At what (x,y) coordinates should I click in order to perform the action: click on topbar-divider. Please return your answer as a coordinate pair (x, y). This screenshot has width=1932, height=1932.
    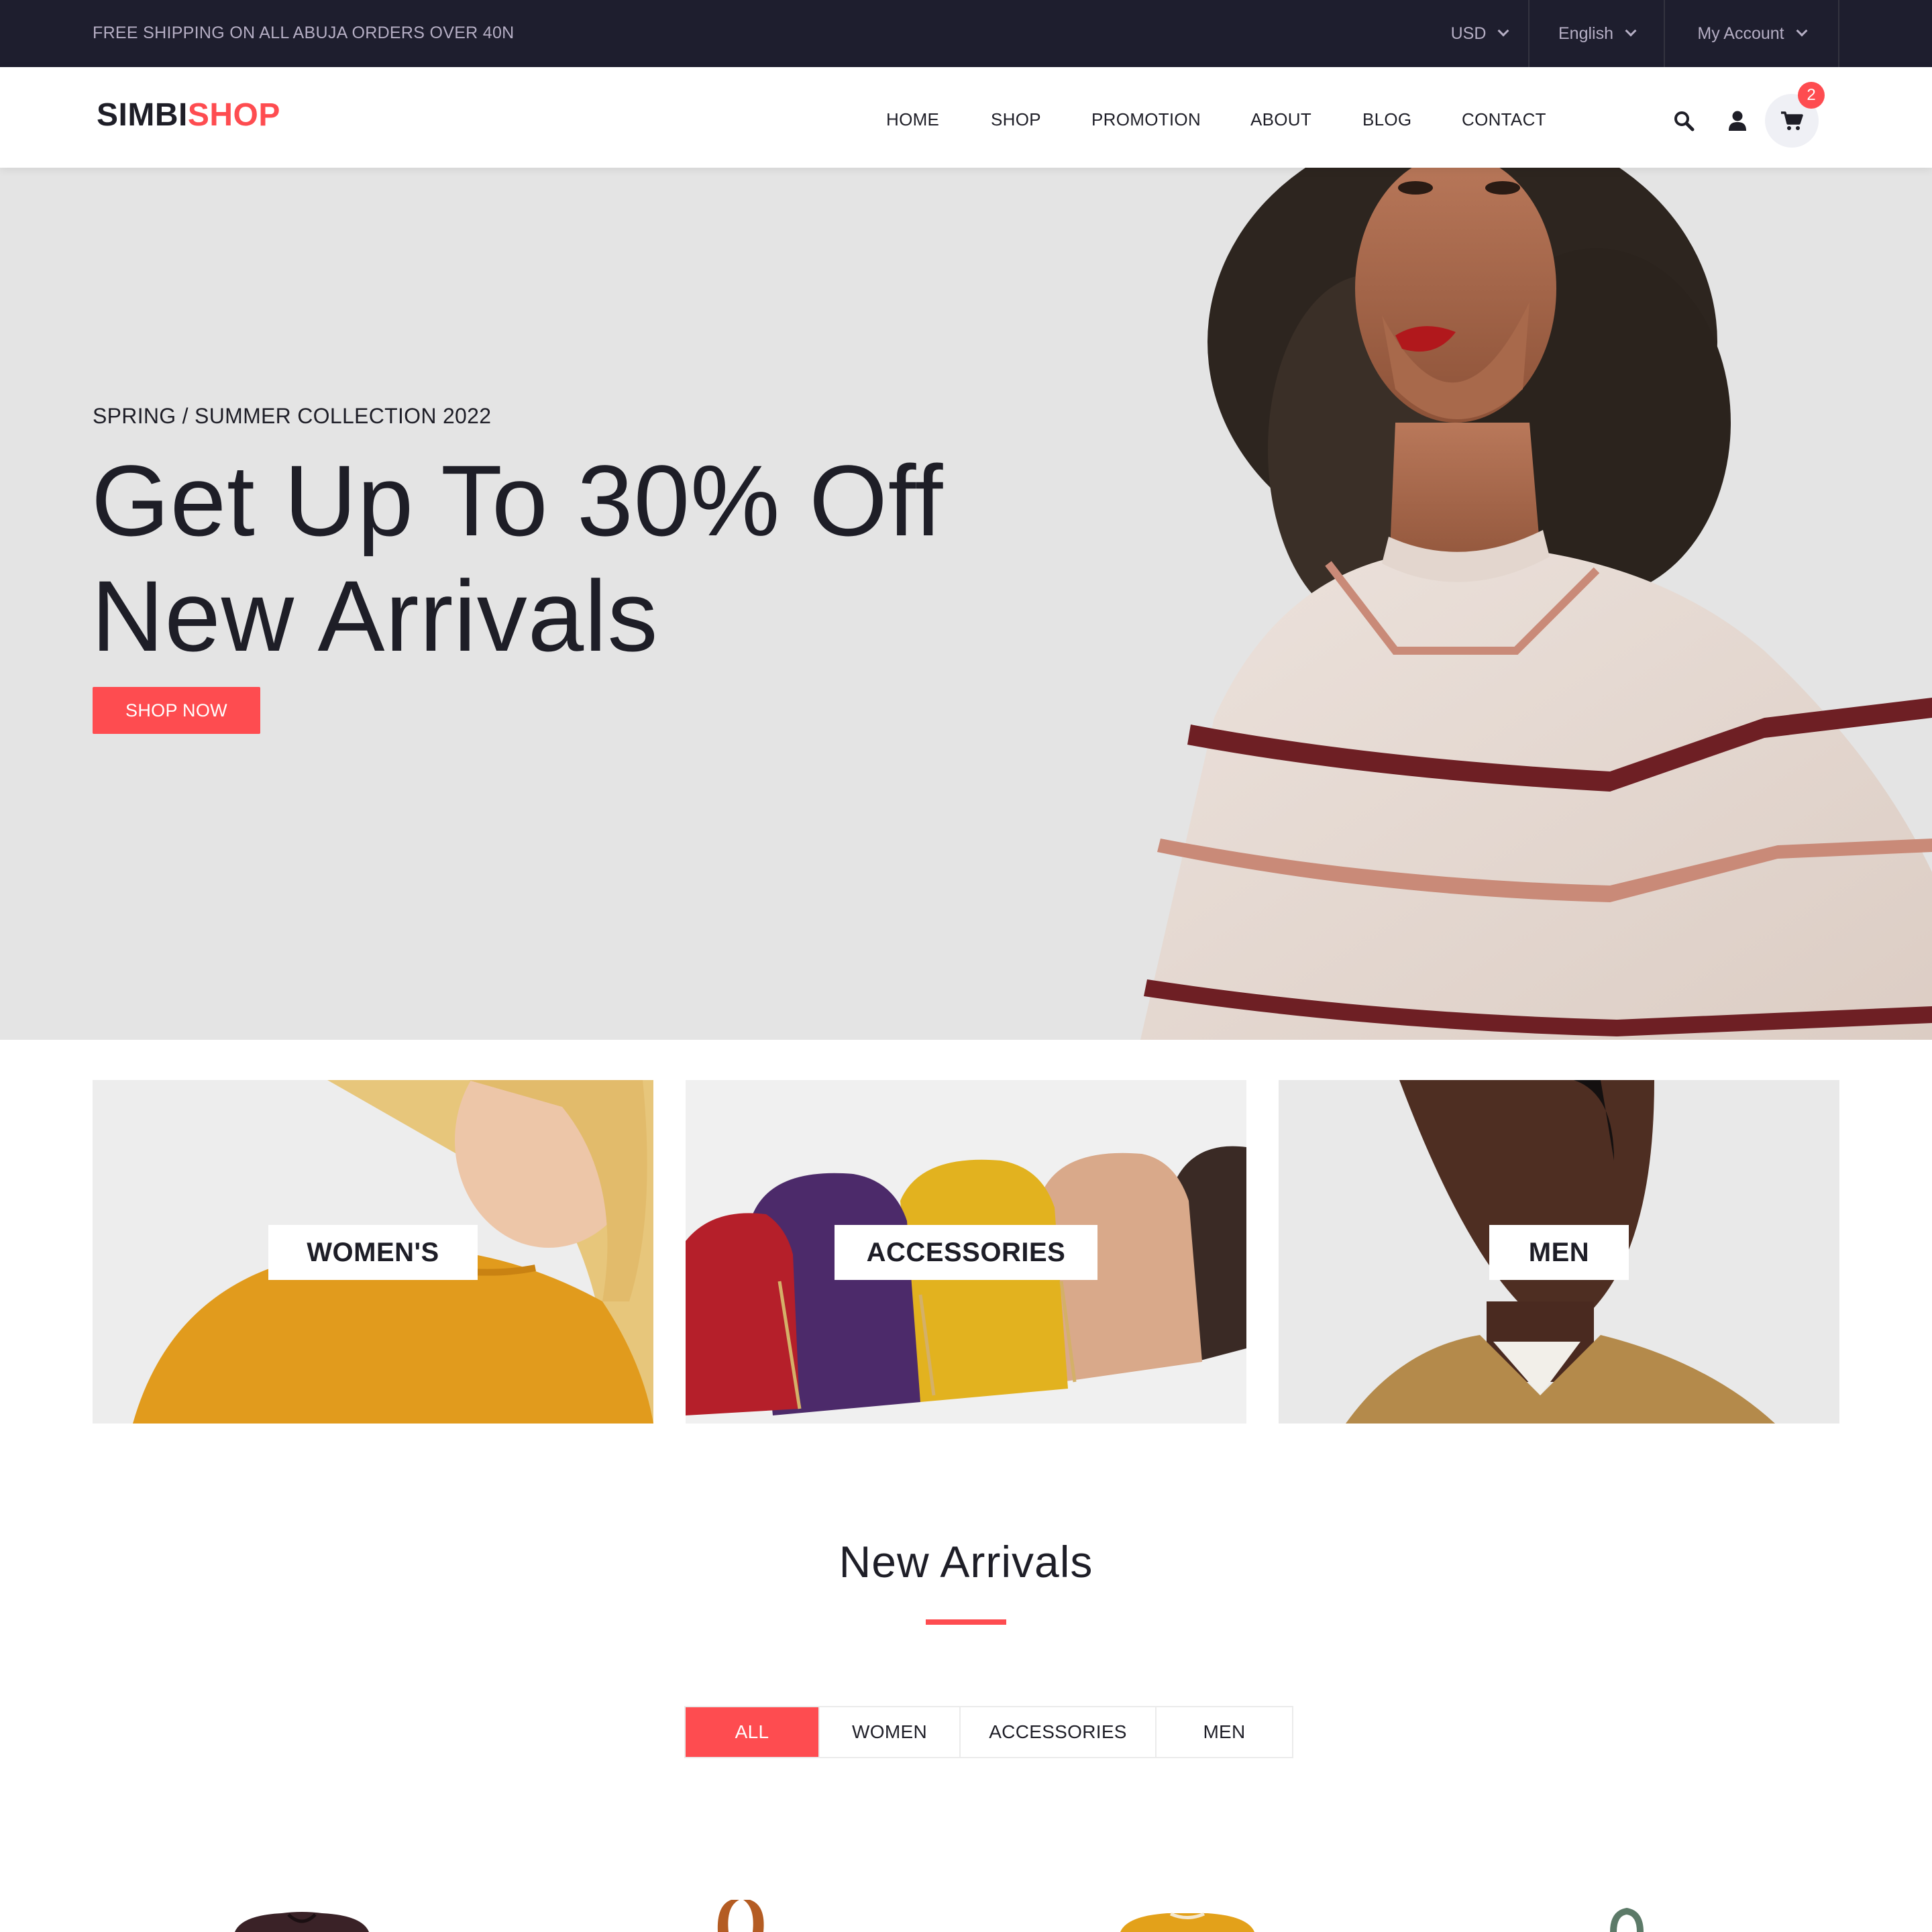
    Looking at the image, I should click on (1838, 33).